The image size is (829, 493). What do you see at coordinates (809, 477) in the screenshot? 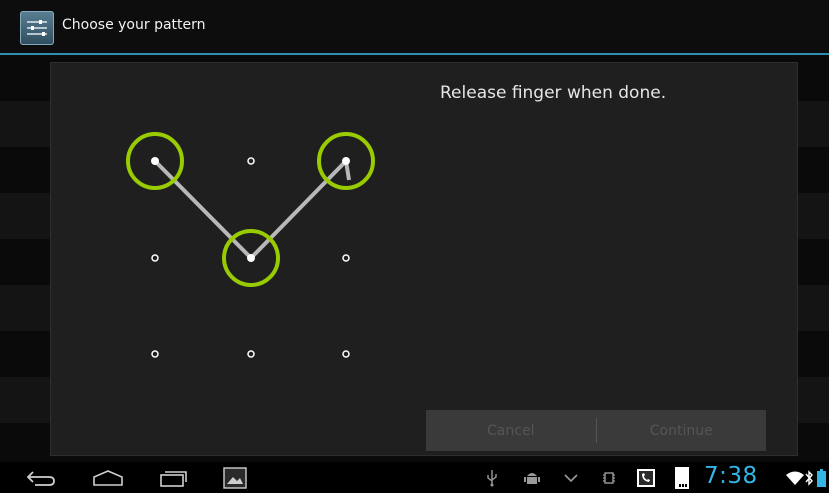
I see `bluetooth-icon` at bounding box center [809, 477].